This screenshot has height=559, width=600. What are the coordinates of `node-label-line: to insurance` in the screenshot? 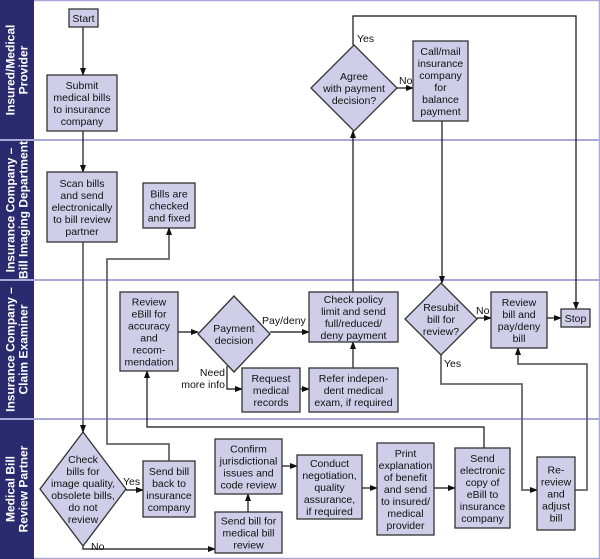 It's located at (81, 110).